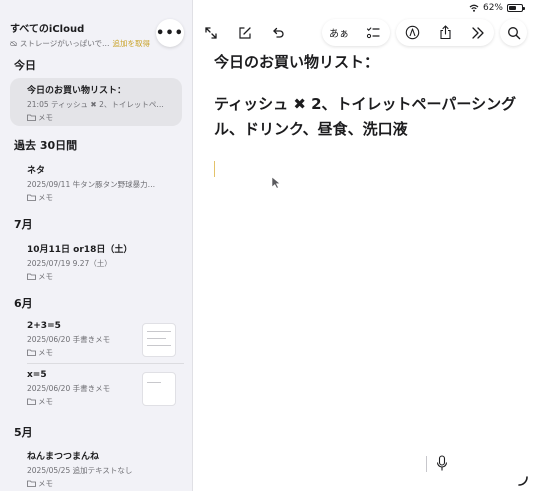  Describe the element at coordinates (23, 303) in the screenshot. I see `section-header-june: 6月` at that location.